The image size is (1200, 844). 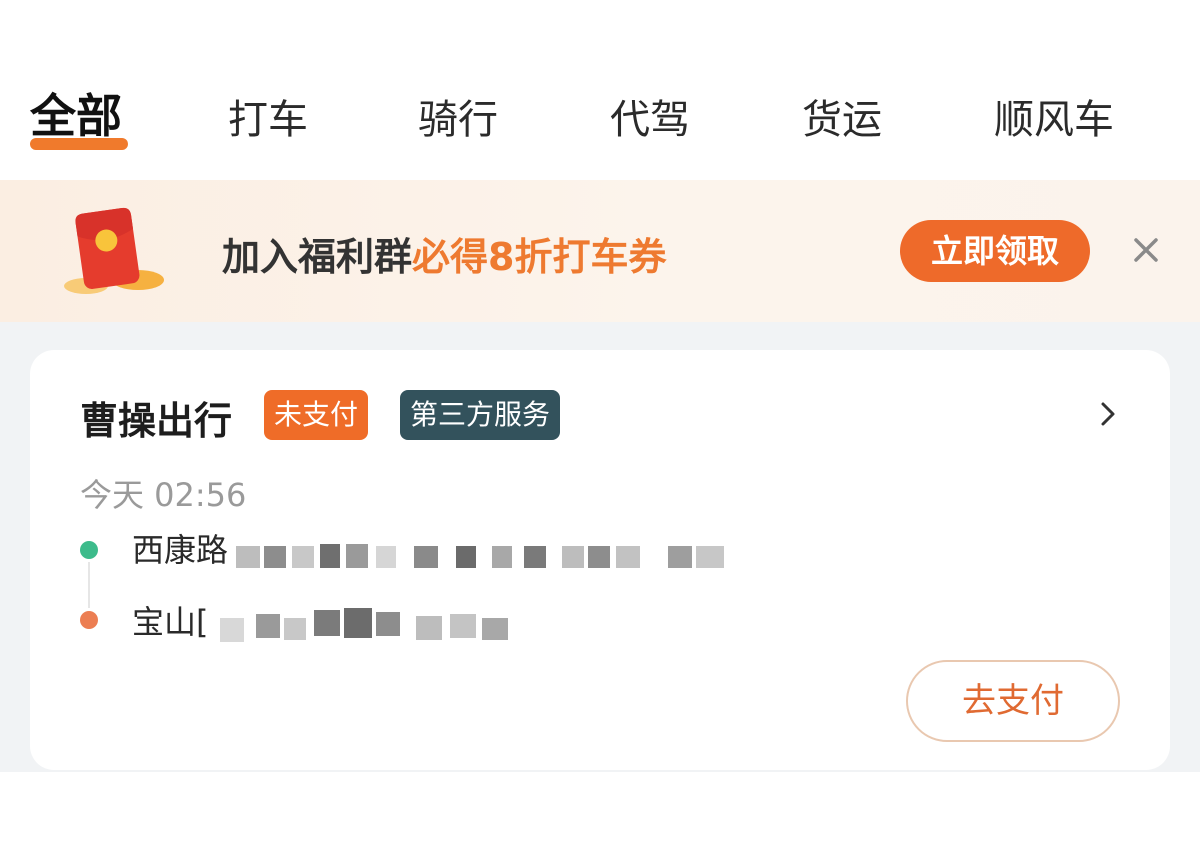 I want to click on unpaid-badge: 未支付, so click(x=316, y=415).